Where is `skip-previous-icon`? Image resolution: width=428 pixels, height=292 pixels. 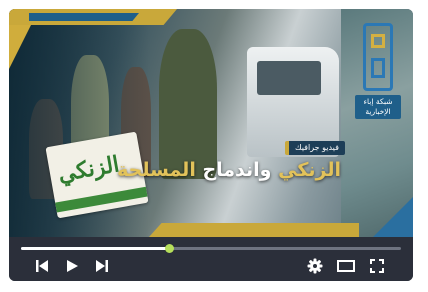
skip-previous-icon is located at coordinates (42, 266).